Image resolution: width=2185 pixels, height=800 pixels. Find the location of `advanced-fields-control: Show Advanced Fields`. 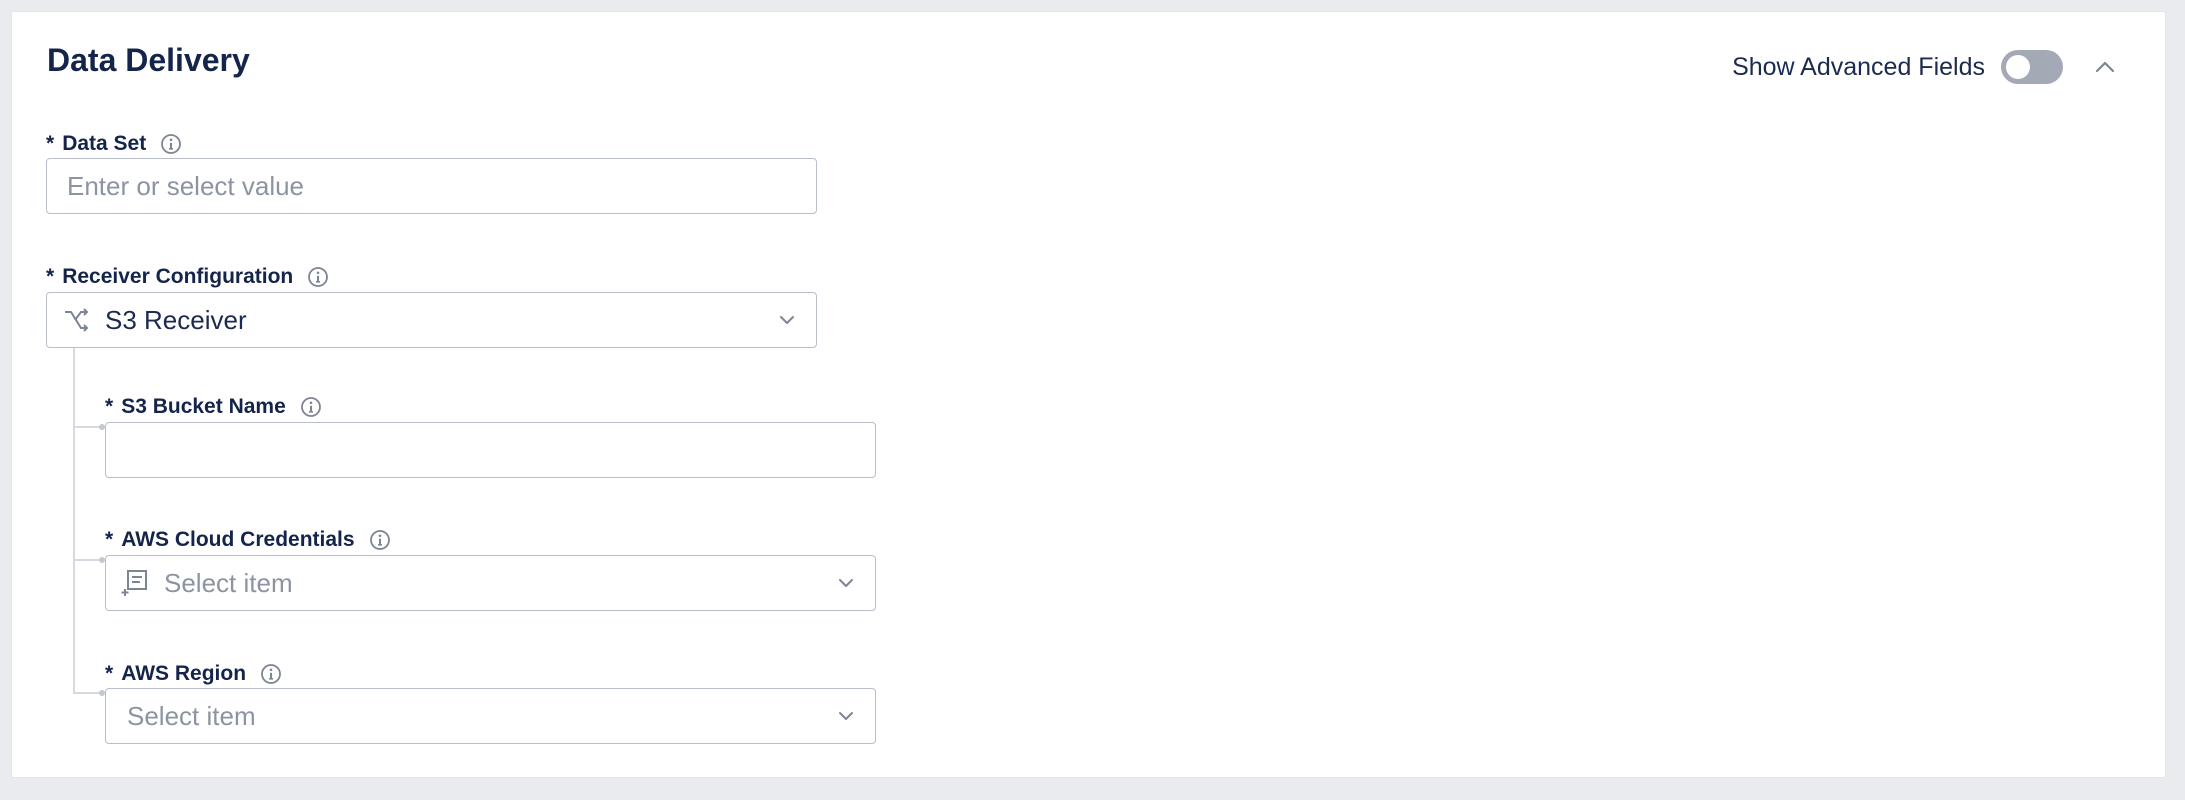

advanced-fields-control: Show Advanced Fields is located at coordinates (1925, 67).